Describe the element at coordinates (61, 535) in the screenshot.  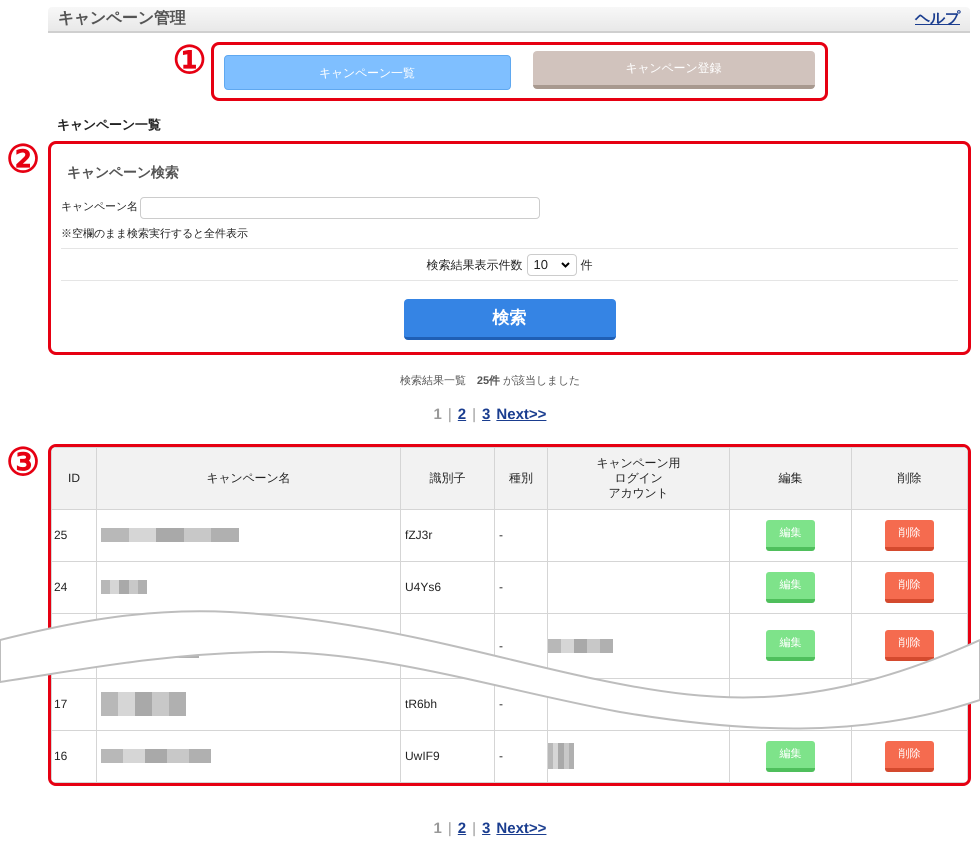
I see `table-cell: 25` at that location.